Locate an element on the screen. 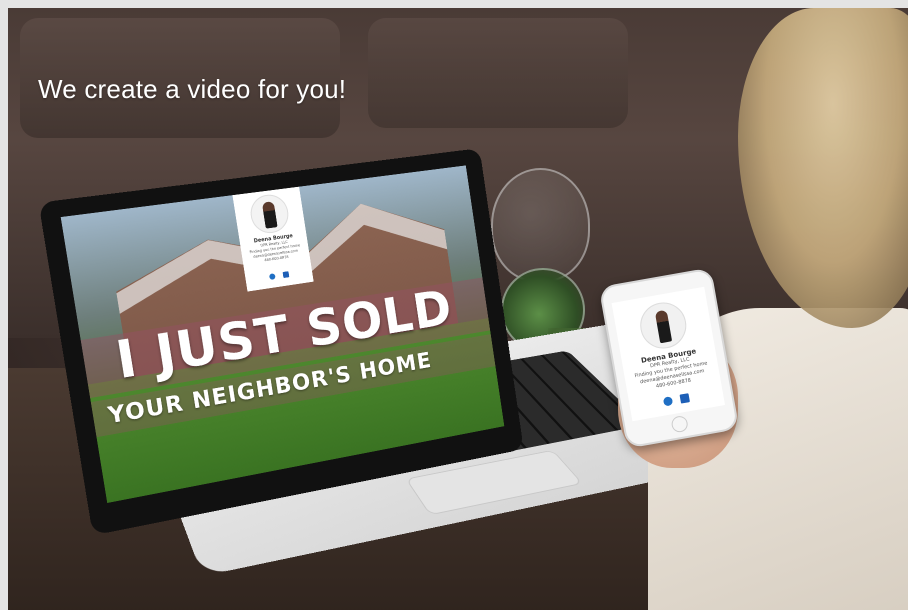 Image resolution: width=908 pixels, height=610 pixels. cushion is located at coordinates (498, 73).